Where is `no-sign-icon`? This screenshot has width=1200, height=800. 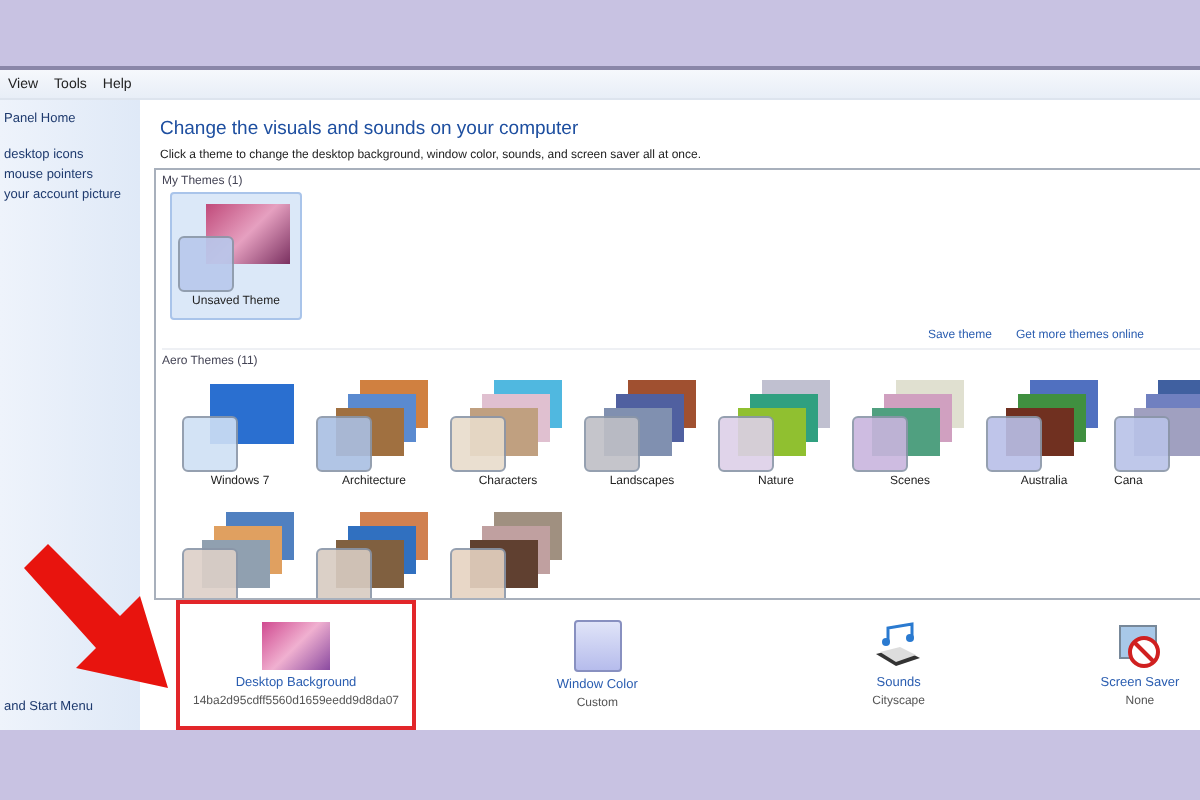 no-sign-icon is located at coordinates (1139, 646).